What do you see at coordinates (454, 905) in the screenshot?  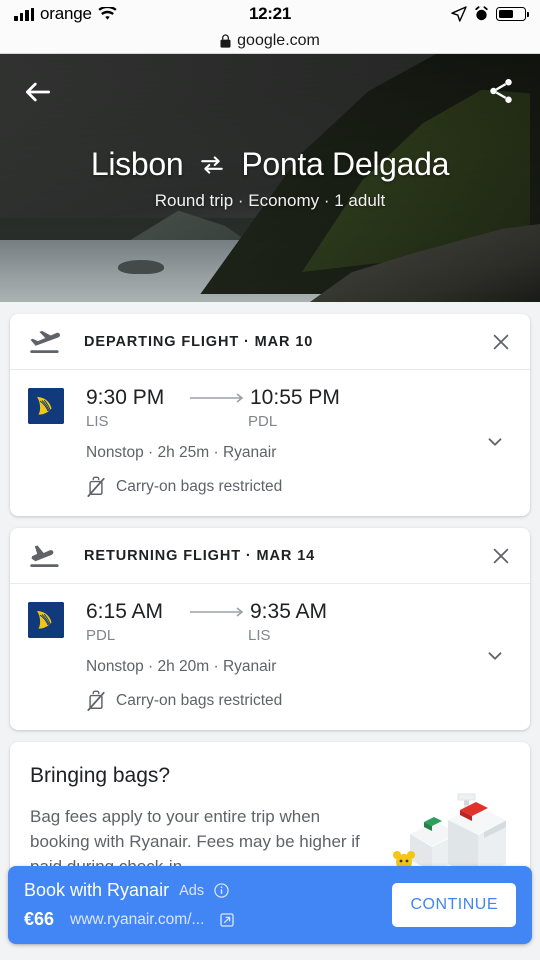 I see `continue-button: CONTINUE` at bounding box center [454, 905].